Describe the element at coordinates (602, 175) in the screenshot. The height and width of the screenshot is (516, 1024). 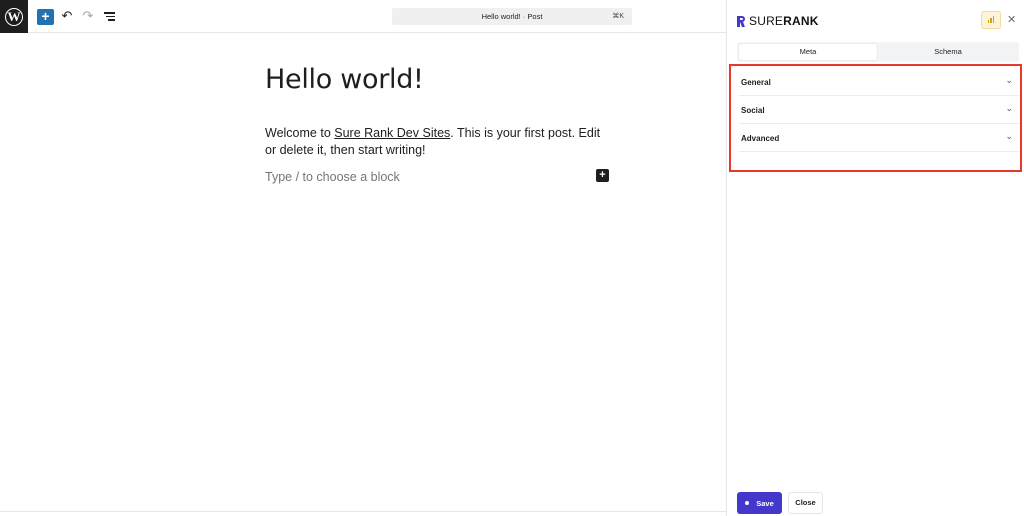
I see `inline-add-block-button: +` at that location.